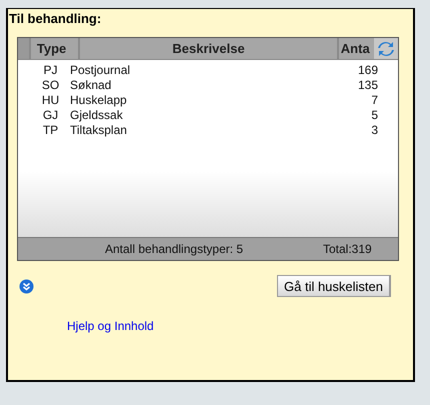 The image size is (430, 405). Describe the element at coordinates (367, 85) in the screenshot. I see `table-cell-text: 135` at that location.